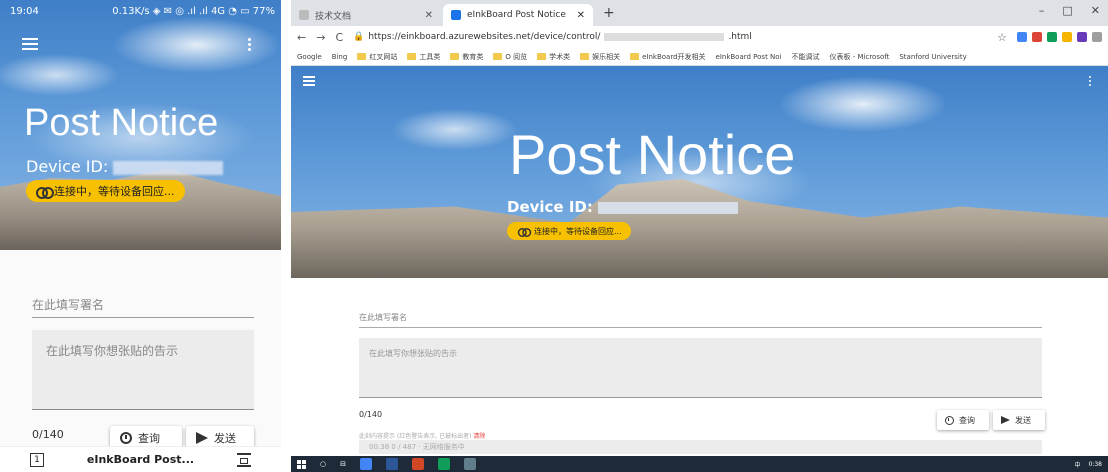 The height and width of the screenshot is (472, 1108). I want to click on task-view-icon: ⊟, so click(343, 464).